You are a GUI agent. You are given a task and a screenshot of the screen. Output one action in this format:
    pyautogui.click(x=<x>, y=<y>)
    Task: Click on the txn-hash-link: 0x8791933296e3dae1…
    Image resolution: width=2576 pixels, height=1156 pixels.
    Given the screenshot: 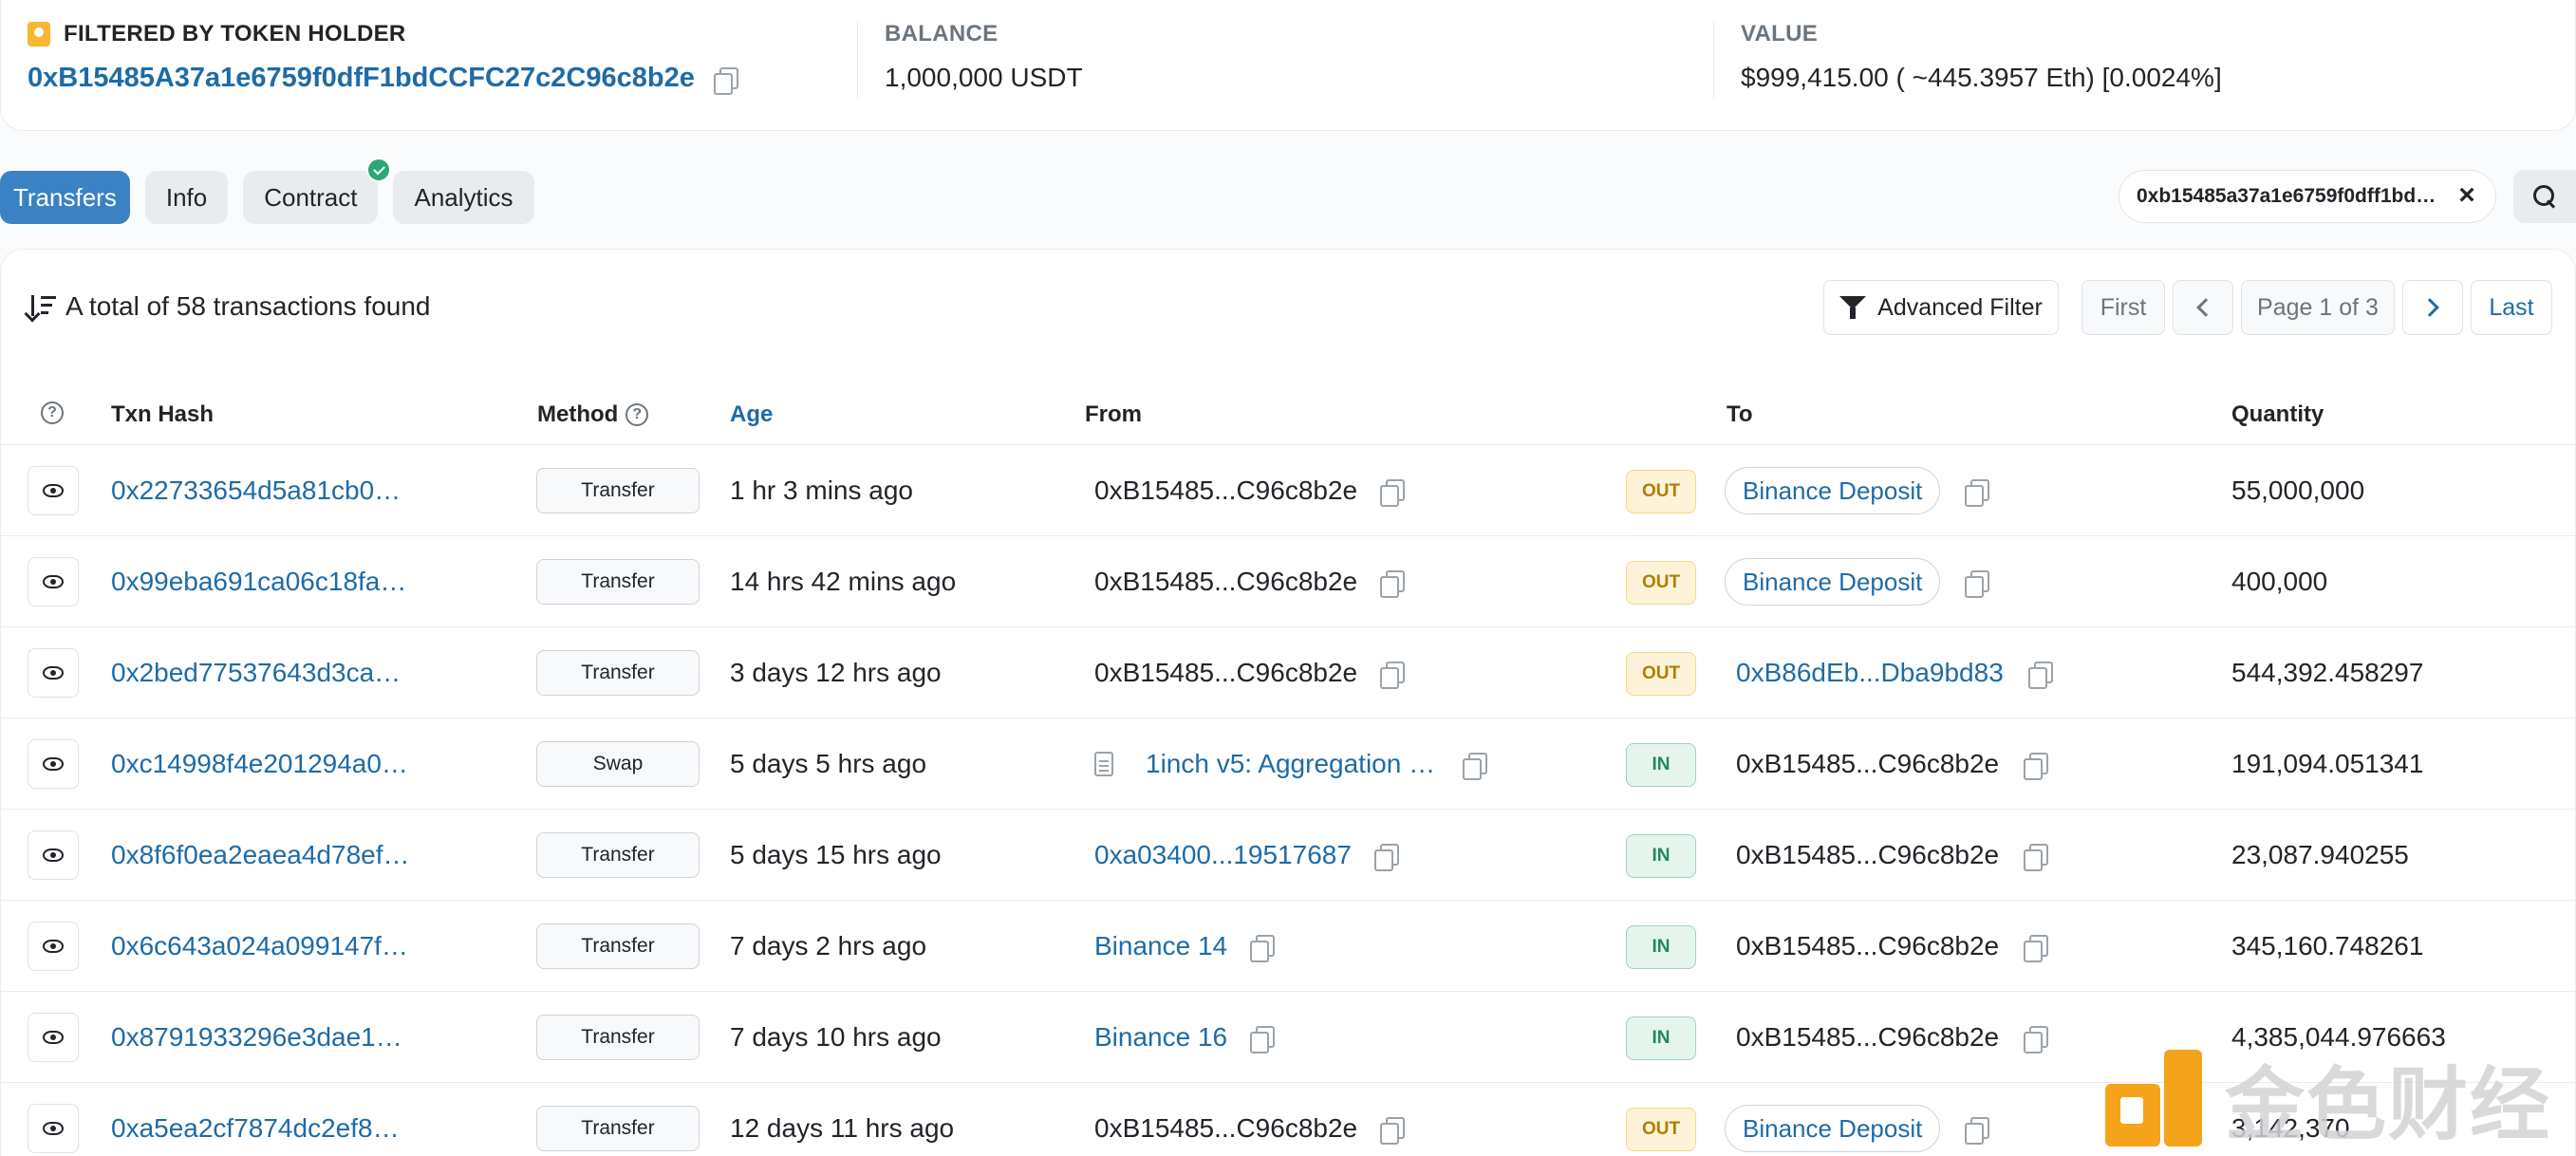 What is the action you would take?
    pyautogui.click(x=263, y=1037)
    